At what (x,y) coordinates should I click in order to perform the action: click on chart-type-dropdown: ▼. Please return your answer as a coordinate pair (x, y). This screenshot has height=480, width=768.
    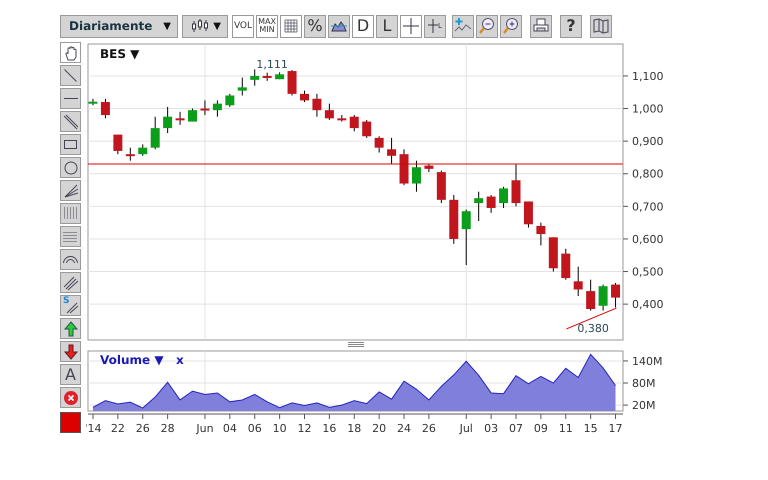
    Looking at the image, I should click on (205, 26).